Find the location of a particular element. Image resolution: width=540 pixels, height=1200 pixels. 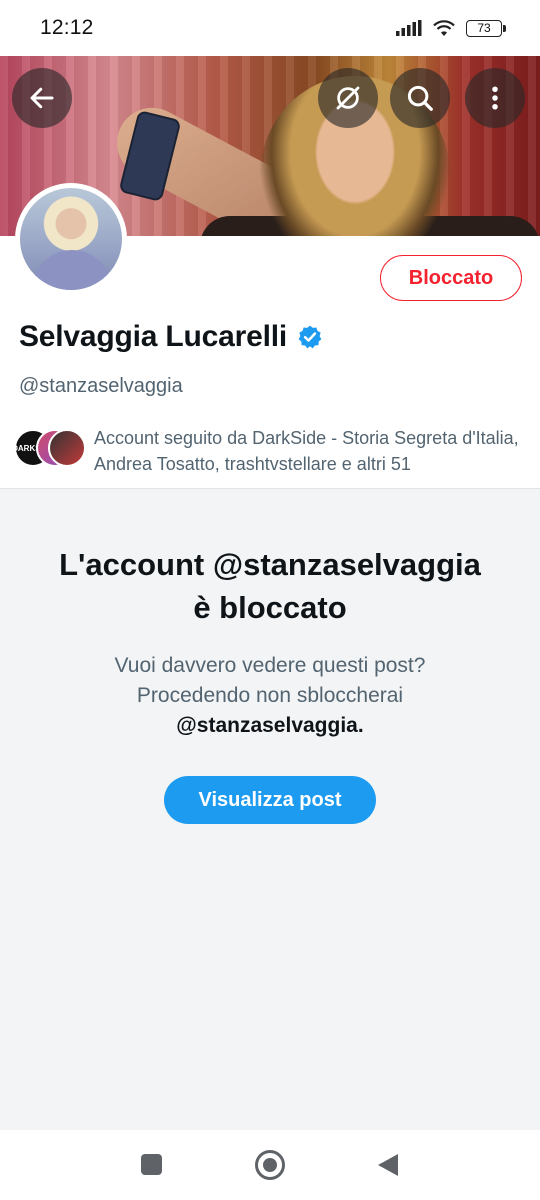

back-triangle-icon is located at coordinates (388, 1165).